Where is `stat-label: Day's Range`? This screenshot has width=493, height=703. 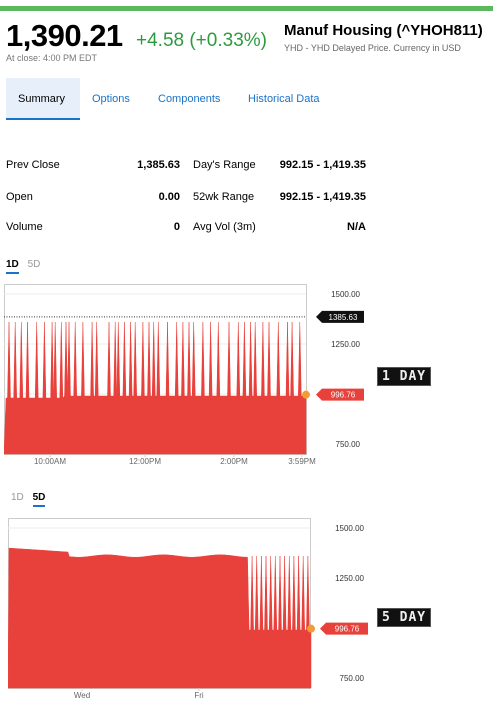 stat-label: Day's Range is located at coordinates (224, 165).